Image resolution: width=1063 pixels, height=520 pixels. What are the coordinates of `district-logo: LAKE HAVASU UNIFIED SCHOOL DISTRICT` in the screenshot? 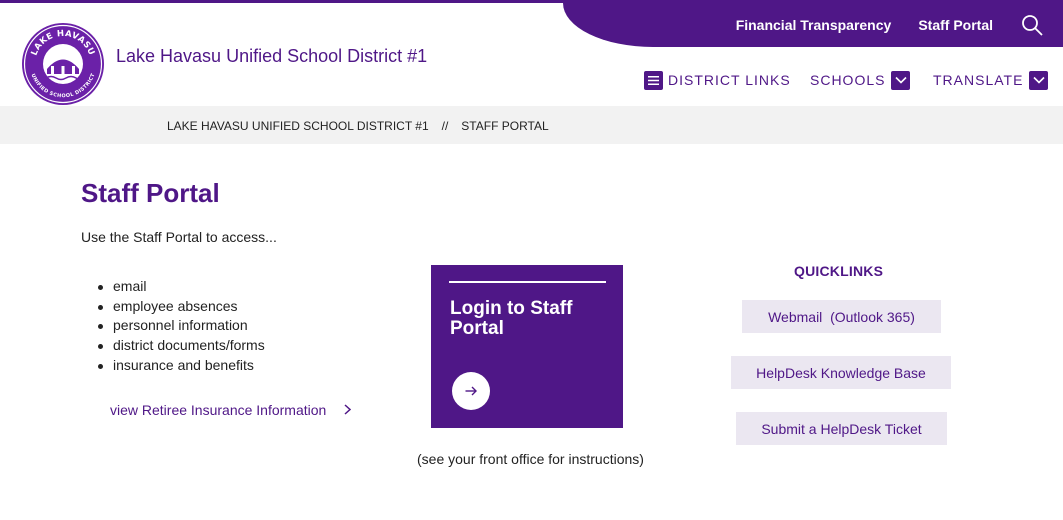 It's located at (63, 64).